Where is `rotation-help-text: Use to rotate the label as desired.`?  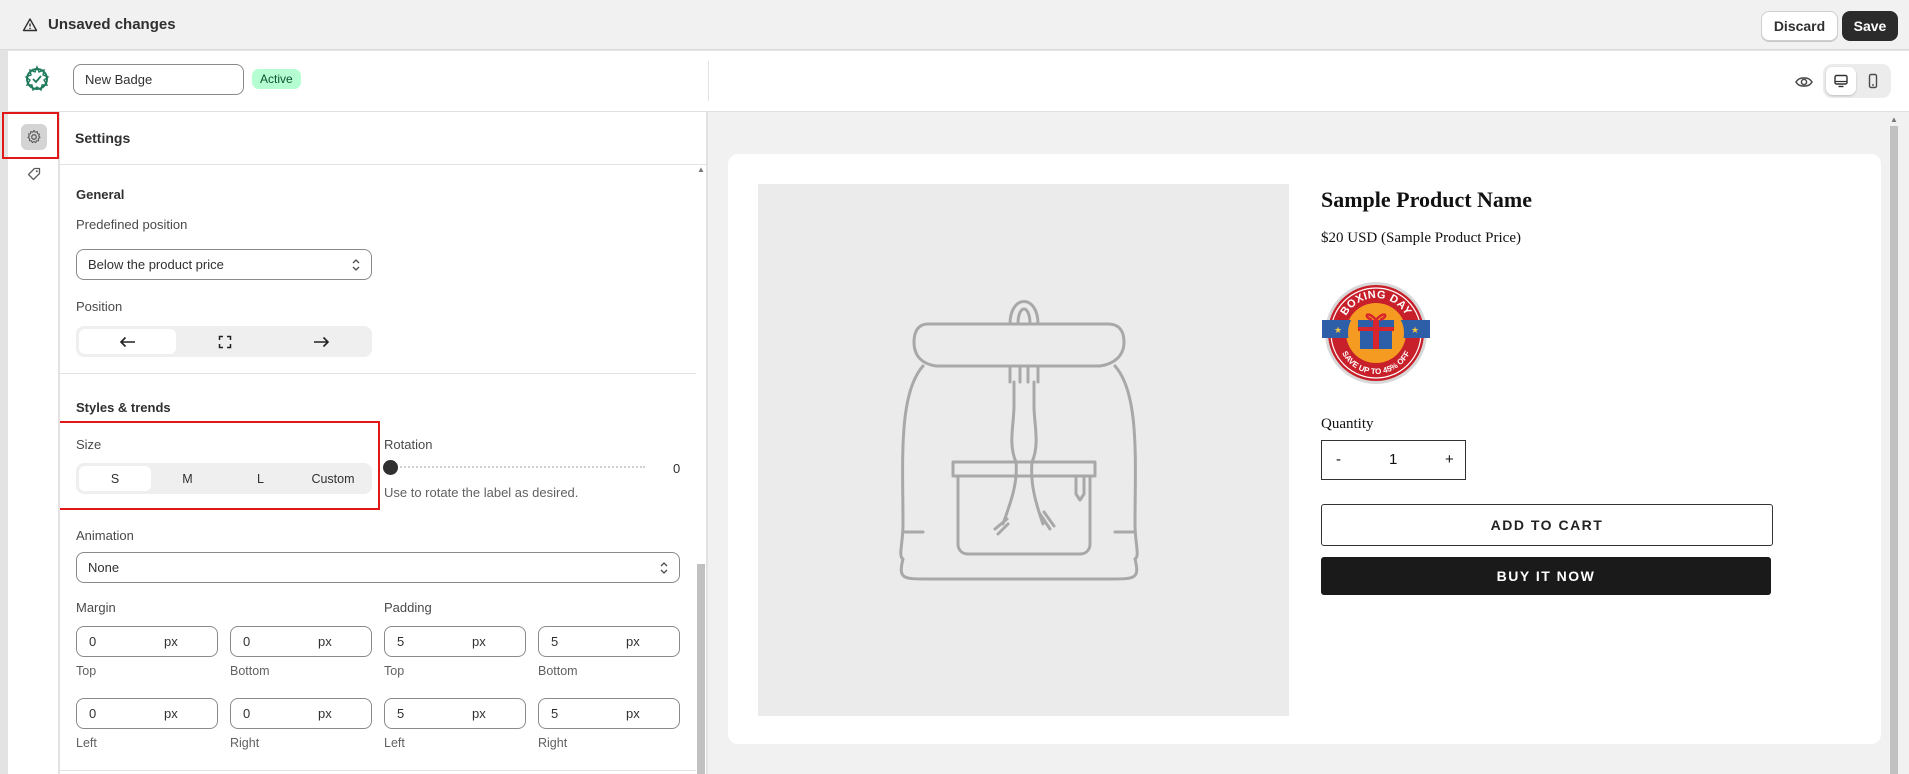
rotation-help-text: Use to rotate the label as desired. is located at coordinates (481, 492).